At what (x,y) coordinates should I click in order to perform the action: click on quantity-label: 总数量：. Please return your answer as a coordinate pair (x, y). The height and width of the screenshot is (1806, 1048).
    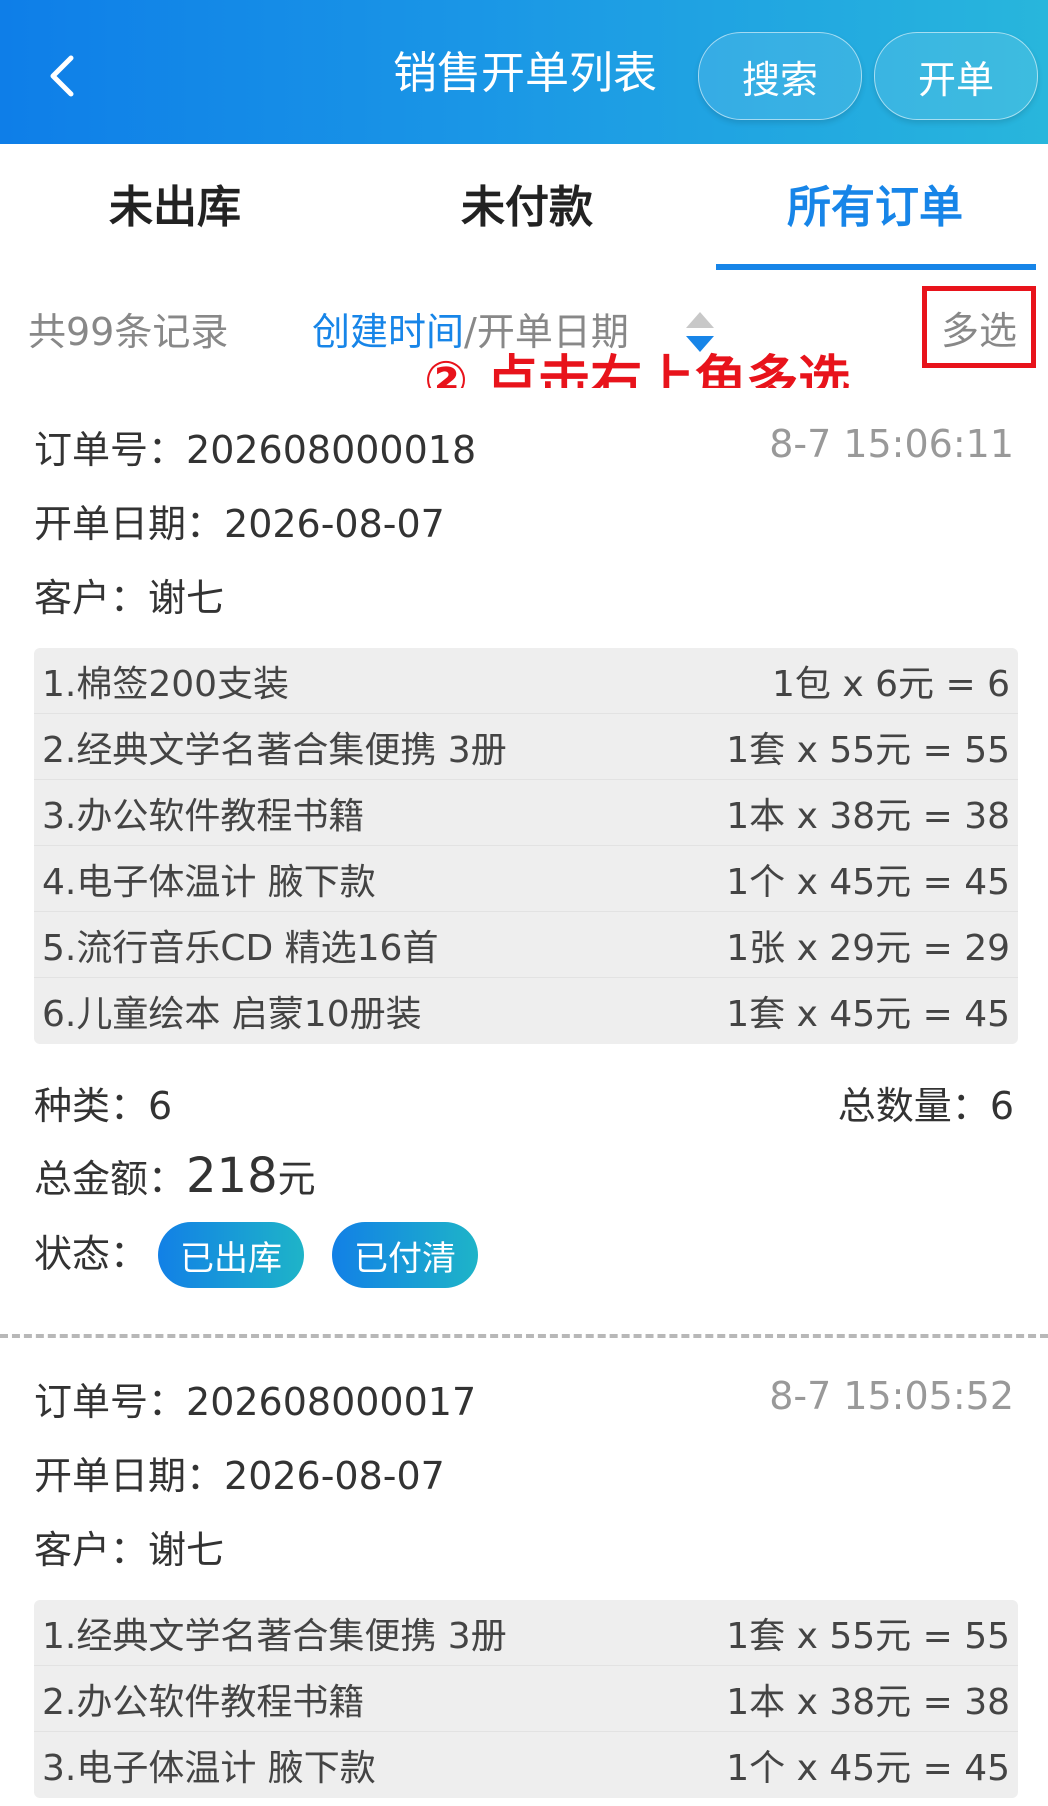
    Looking at the image, I should click on (913, 1106).